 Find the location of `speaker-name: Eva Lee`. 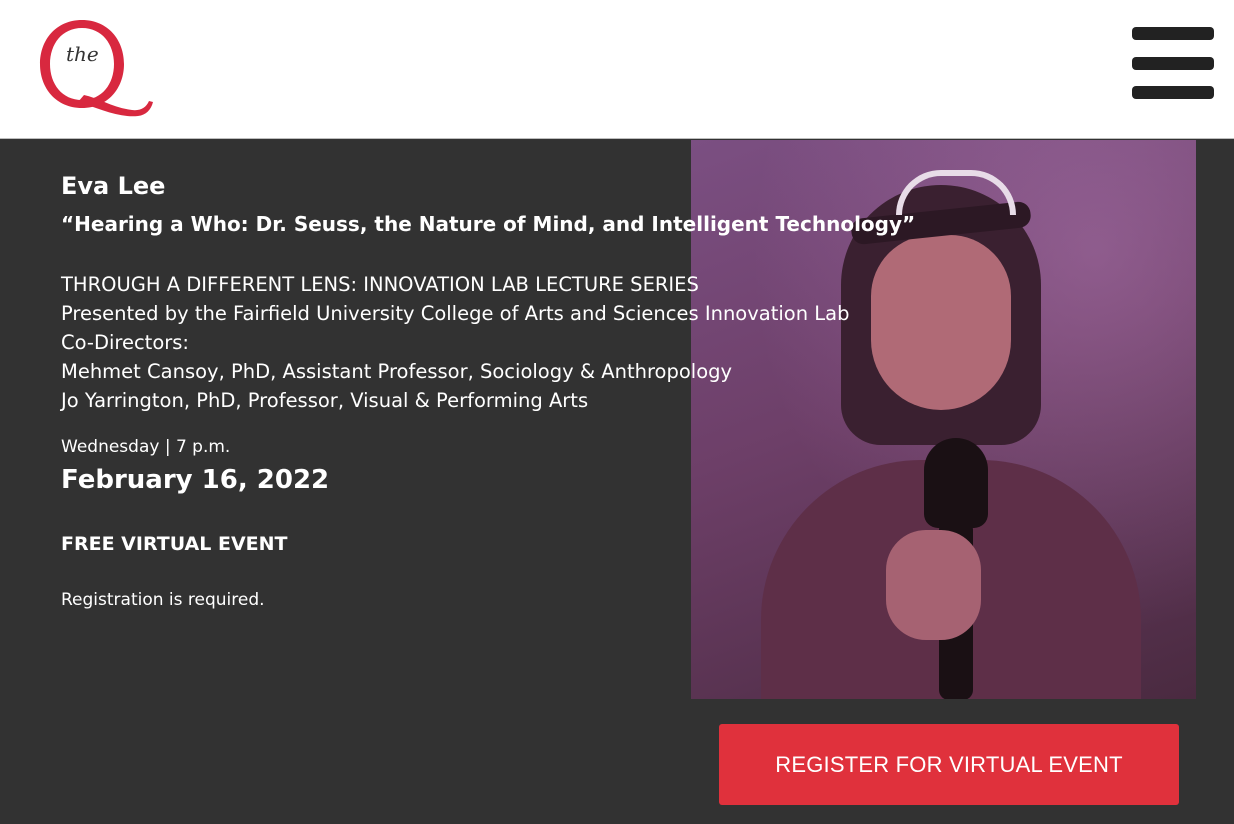

speaker-name: Eva Lee is located at coordinates (113, 186).